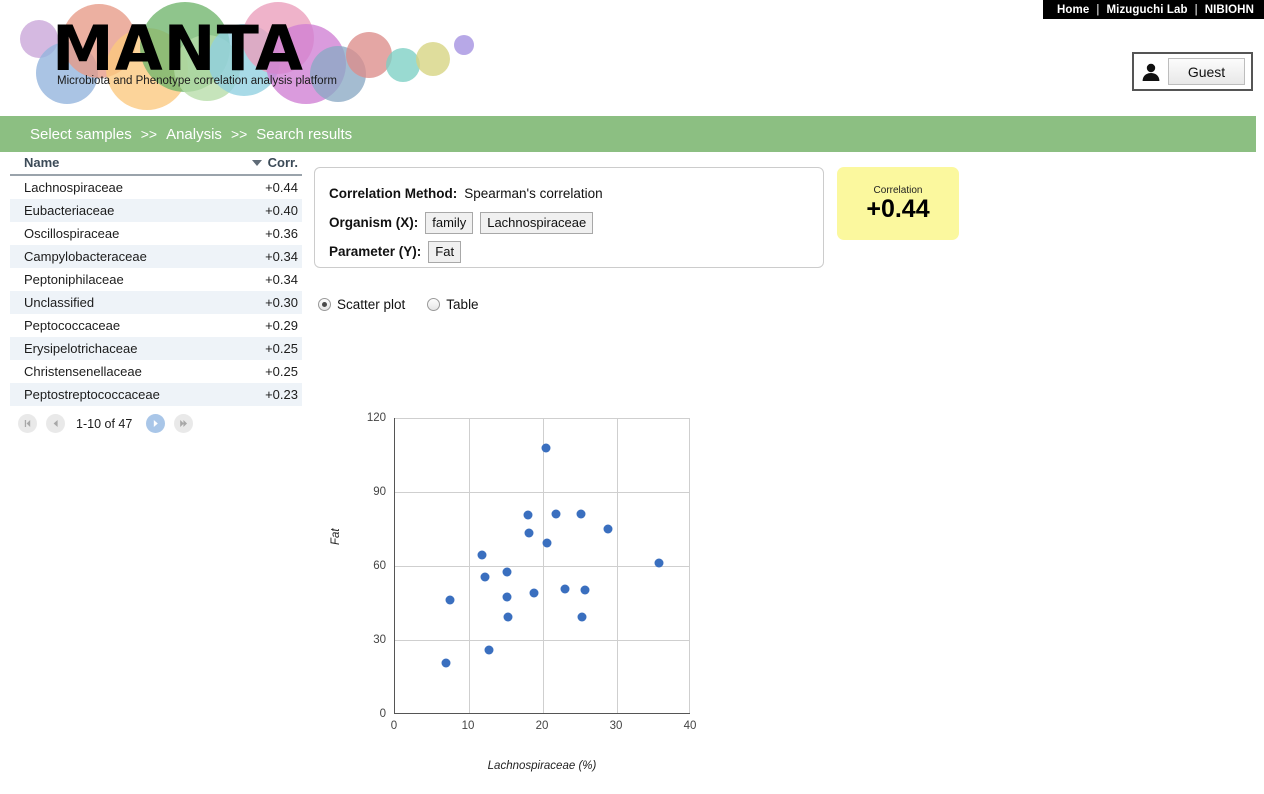  Describe the element at coordinates (468, 726) in the screenshot. I see `chart-x-tick-label: 10` at that location.